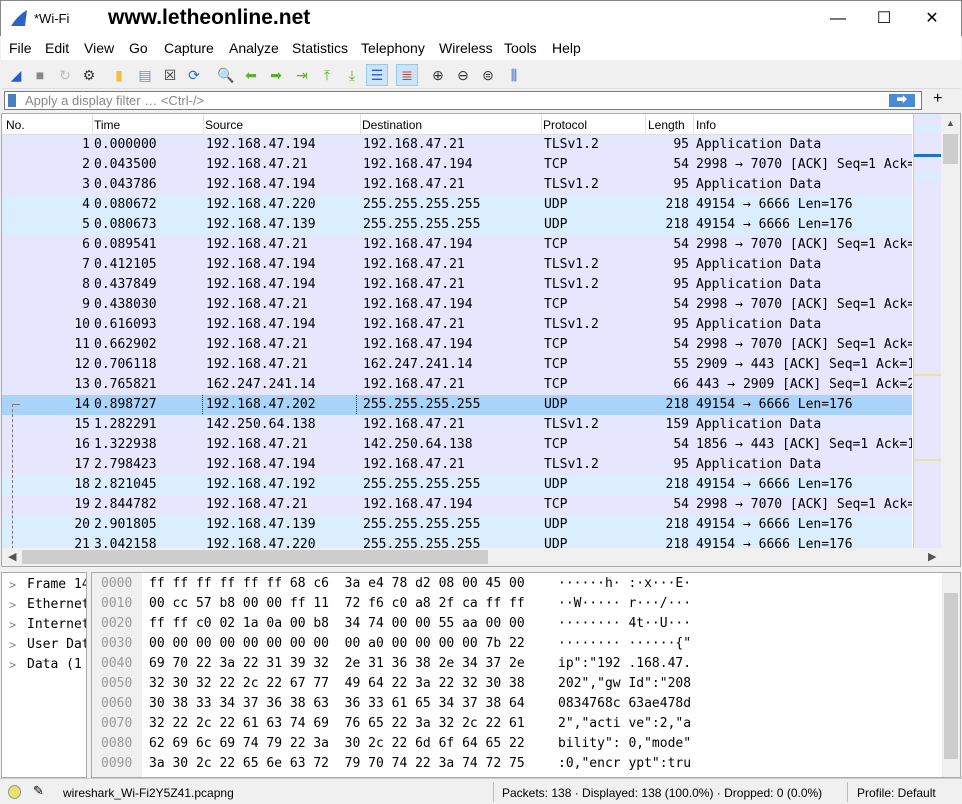  Describe the element at coordinates (116, 664) in the screenshot. I see `hex-offset: 0040` at that location.